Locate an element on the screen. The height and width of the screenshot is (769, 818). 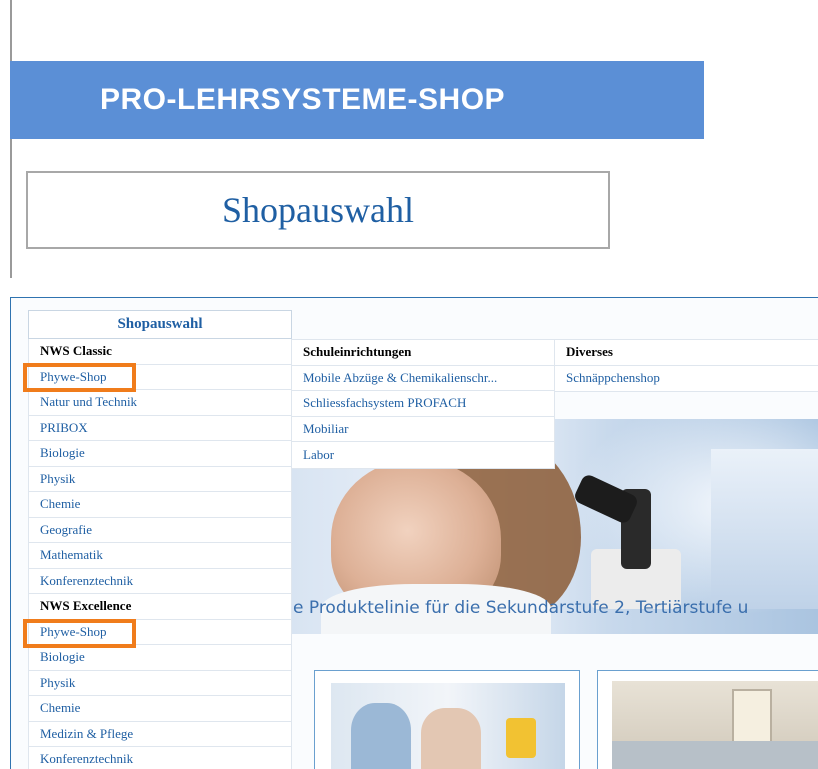
shop-banner: PRO-LEHRSYSTEME-SHOP is located at coordinates (357, 100).